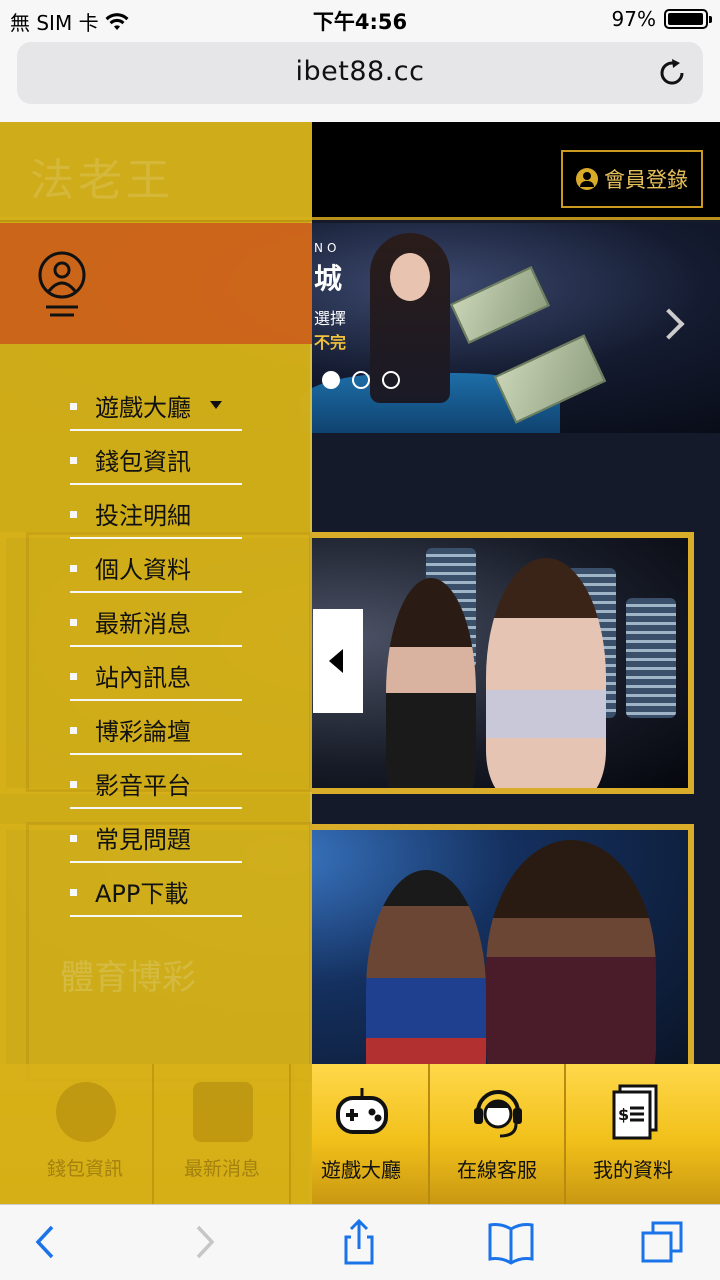  Describe the element at coordinates (143, 516) in the screenshot. I see `menu-item-label: 投注明細` at that location.